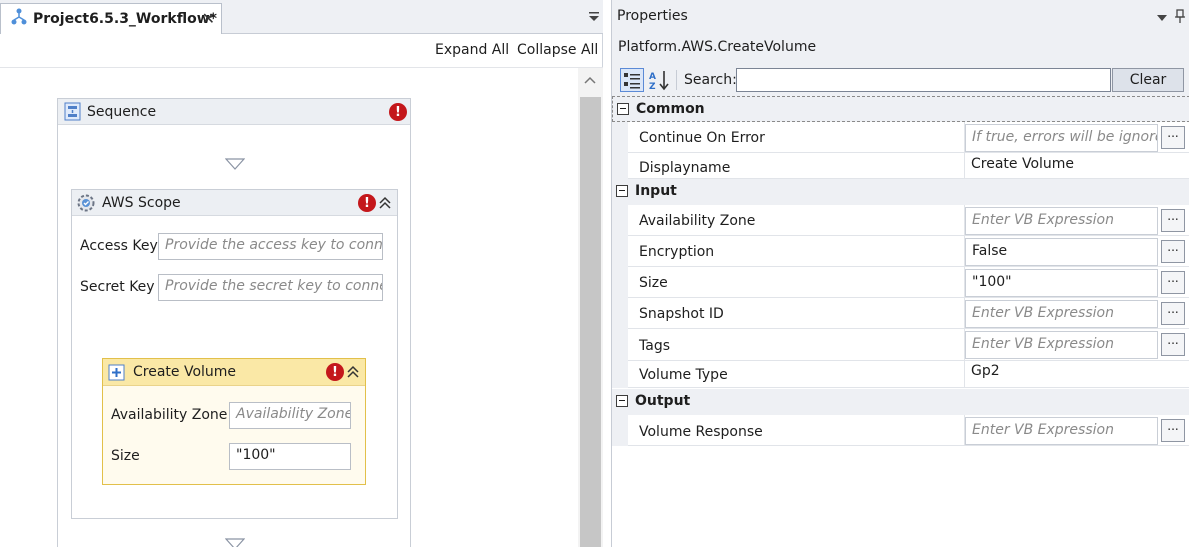 This screenshot has width=1189, height=547. Describe the element at coordinates (1180, 16) in the screenshot. I see `pin-icon` at that location.